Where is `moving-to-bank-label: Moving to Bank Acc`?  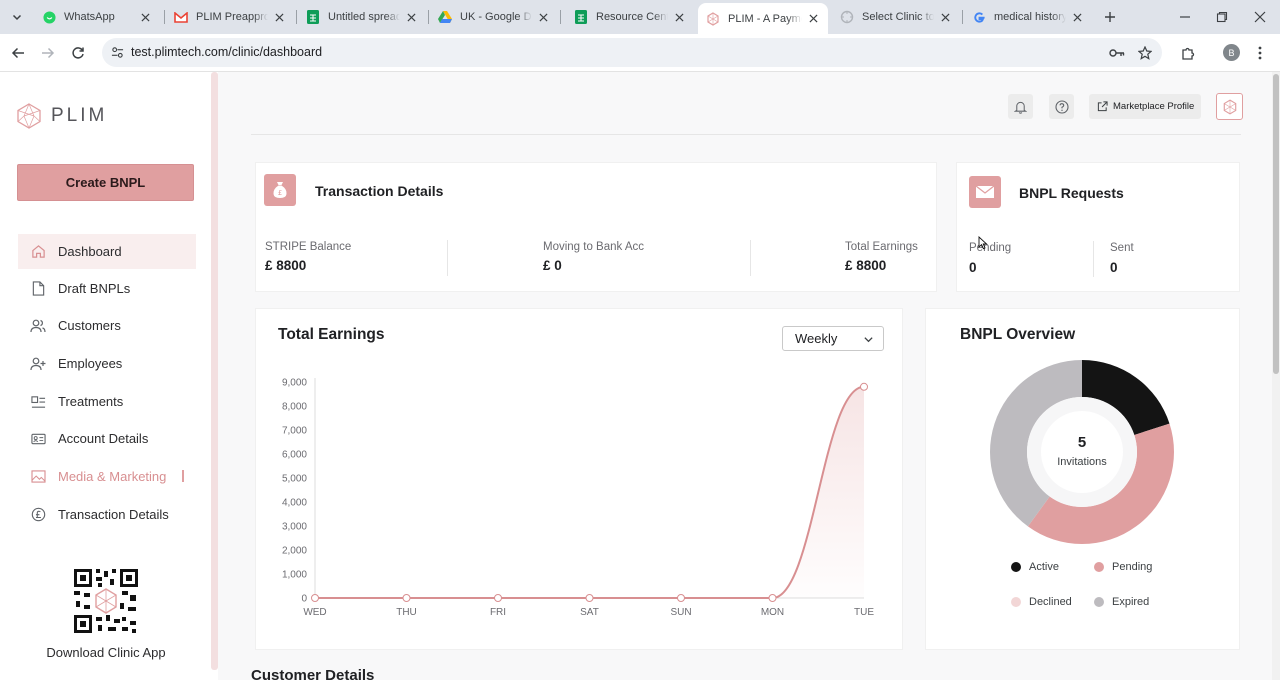 moving-to-bank-label: Moving to Bank Acc is located at coordinates (593, 247).